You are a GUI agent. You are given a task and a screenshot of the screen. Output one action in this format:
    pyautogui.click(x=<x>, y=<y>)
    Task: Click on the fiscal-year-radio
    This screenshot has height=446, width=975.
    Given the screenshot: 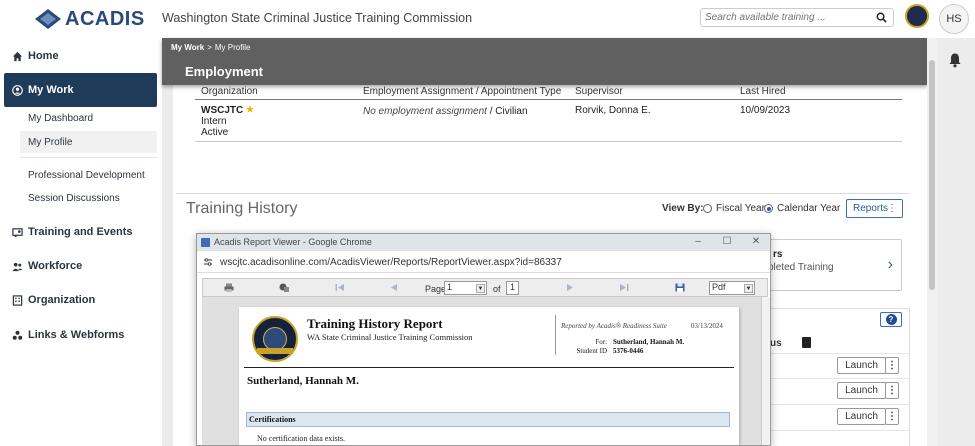 What is the action you would take?
    pyautogui.click(x=707, y=208)
    